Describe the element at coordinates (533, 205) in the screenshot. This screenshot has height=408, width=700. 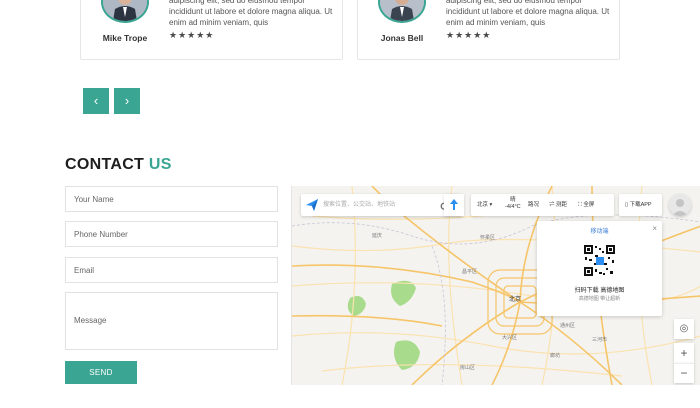
I see `traffic-button: 路况` at that location.